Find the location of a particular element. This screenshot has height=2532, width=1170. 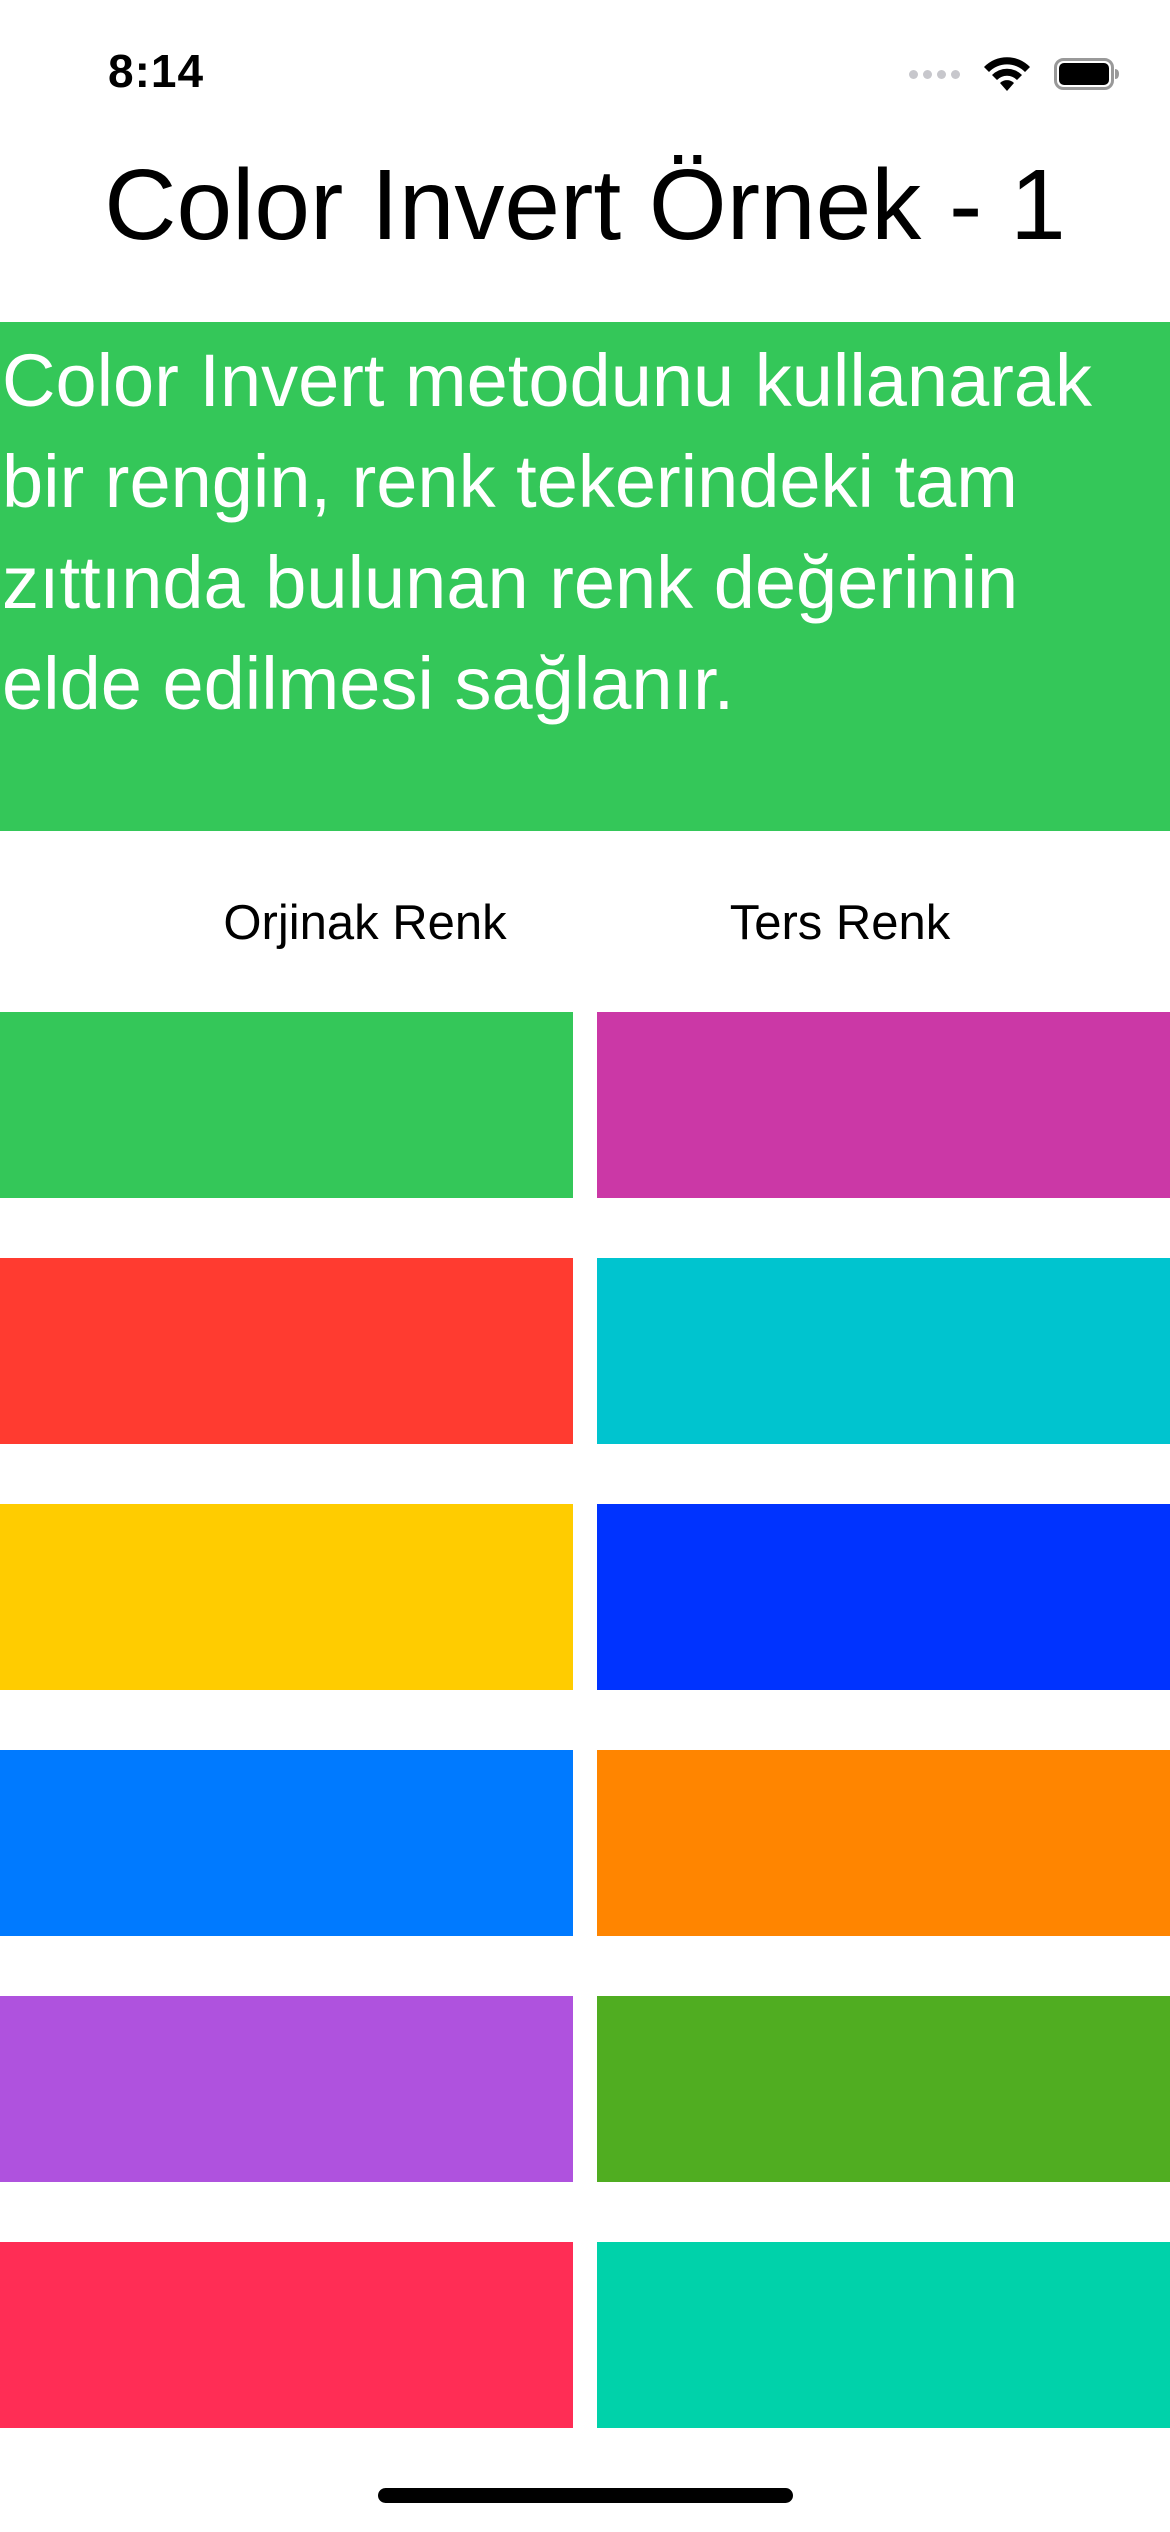

original-color-header: Orjinak Renk is located at coordinates (365, 923).